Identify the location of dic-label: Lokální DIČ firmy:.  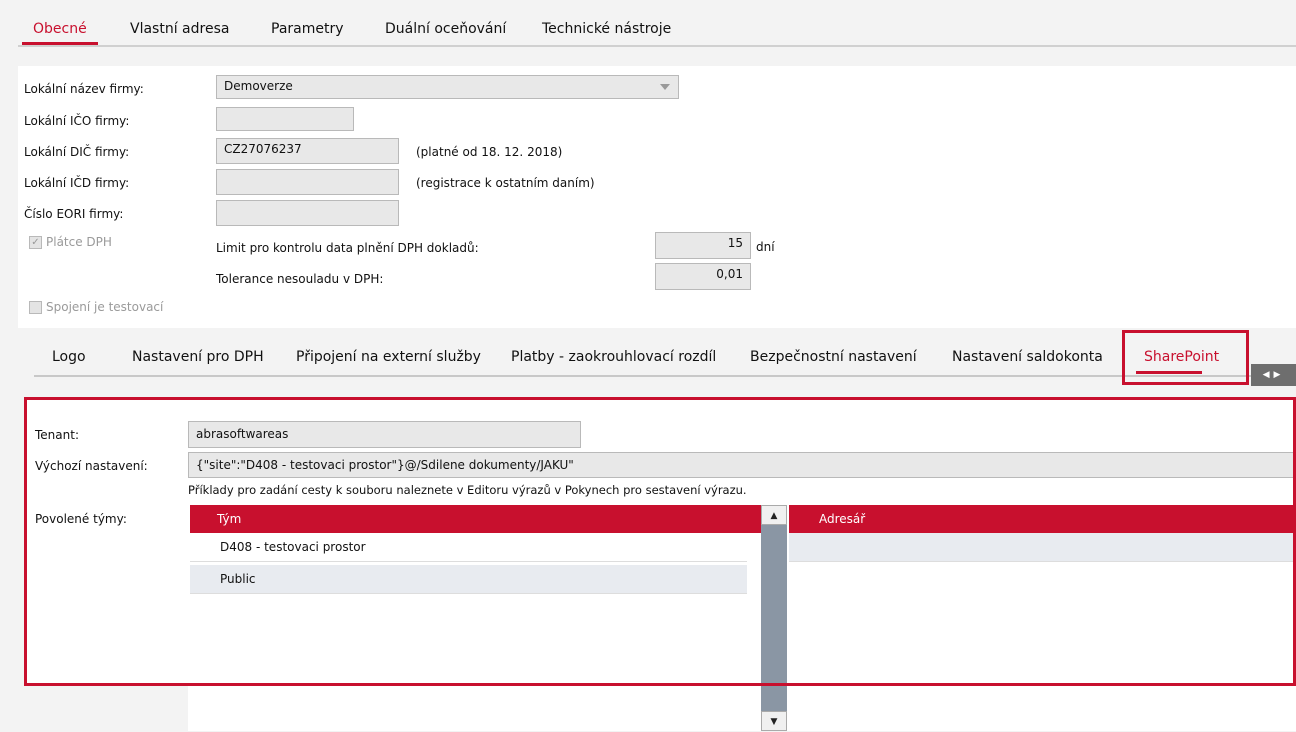
(77, 152).